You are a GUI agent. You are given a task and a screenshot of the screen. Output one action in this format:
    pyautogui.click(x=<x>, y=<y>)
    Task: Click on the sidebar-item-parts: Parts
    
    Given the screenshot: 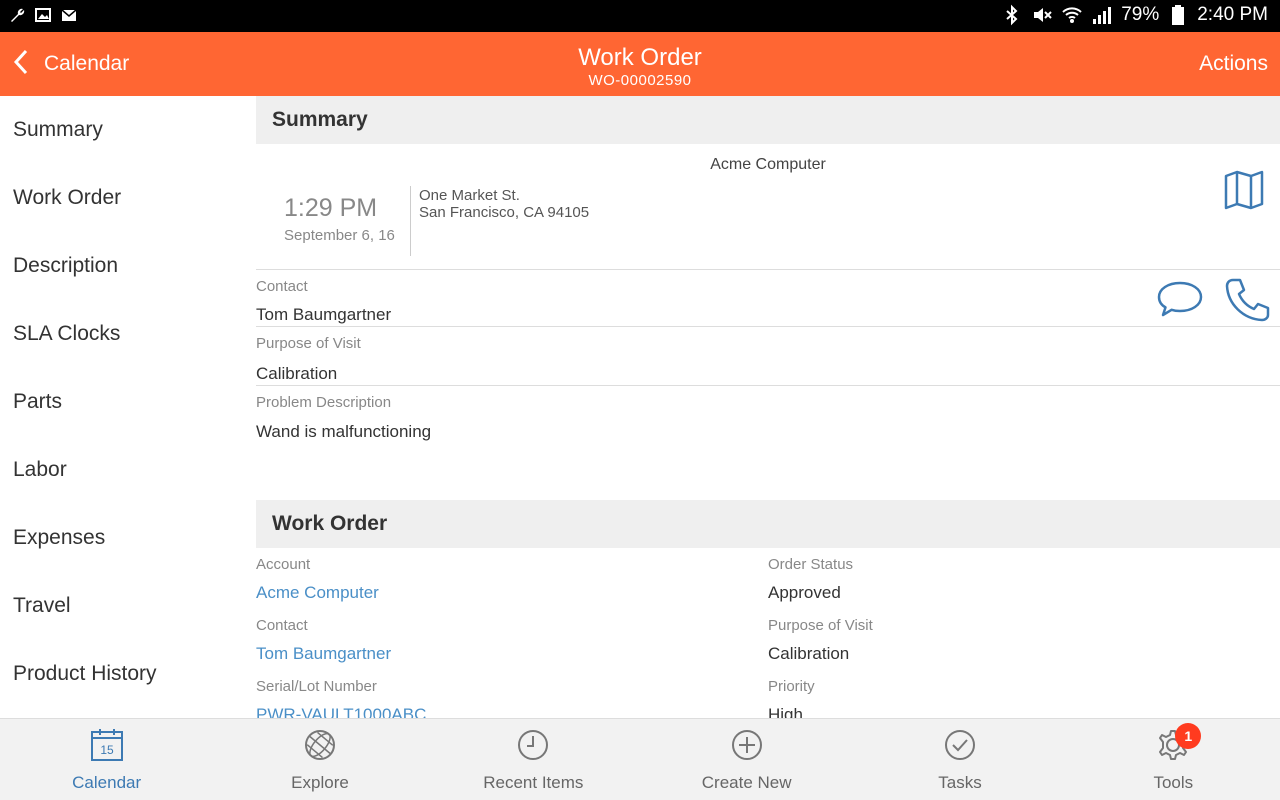 What is the action you would take?
    pyautogui.click(x=128, y=402)
    